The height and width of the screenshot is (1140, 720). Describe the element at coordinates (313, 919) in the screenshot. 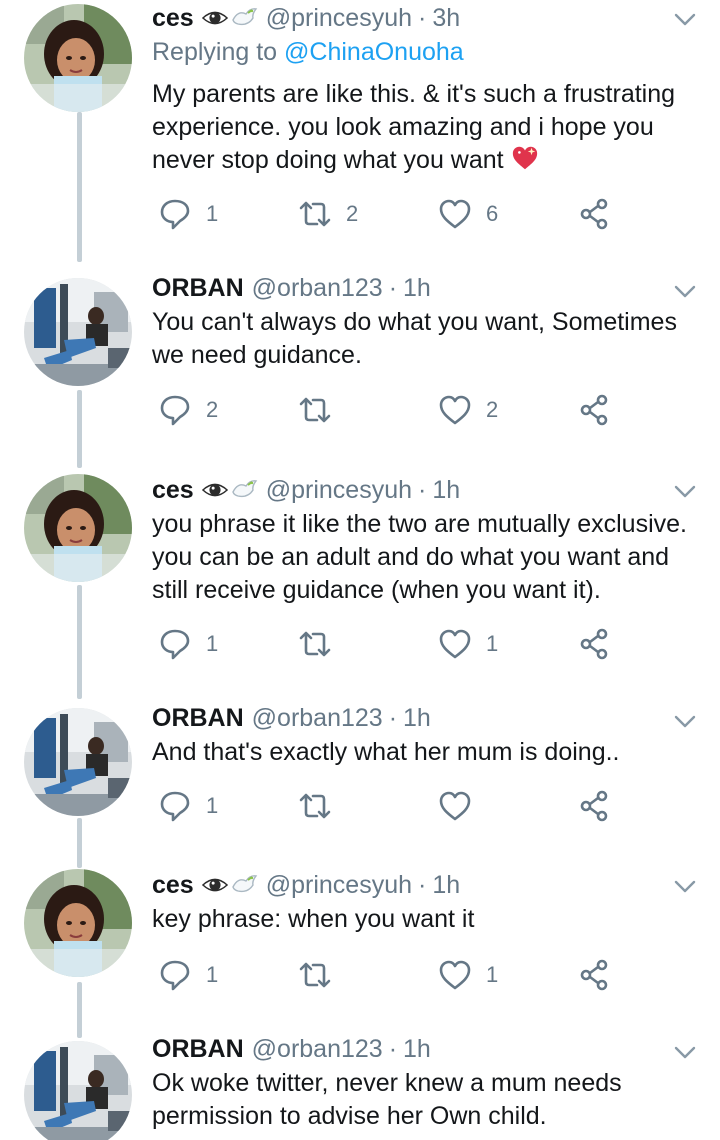

I see `tweet-text: key phrase: when you want it` at that location.